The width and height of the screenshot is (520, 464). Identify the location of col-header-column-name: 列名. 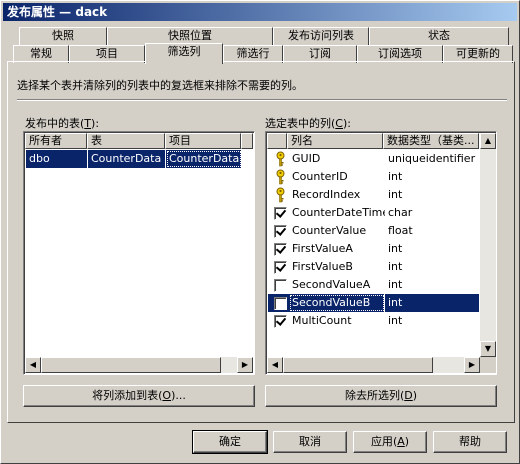
(335, 141).